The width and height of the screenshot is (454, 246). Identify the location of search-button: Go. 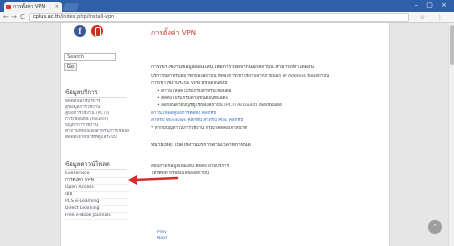
(70, 67).